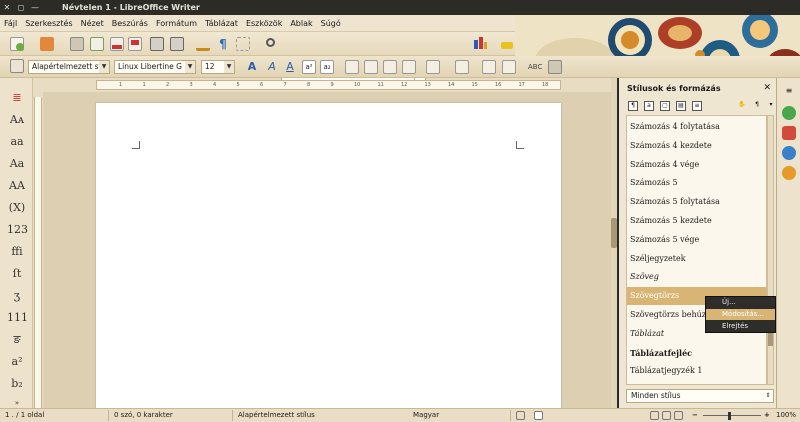  I want to click on grid-icon, so click(243, 44).